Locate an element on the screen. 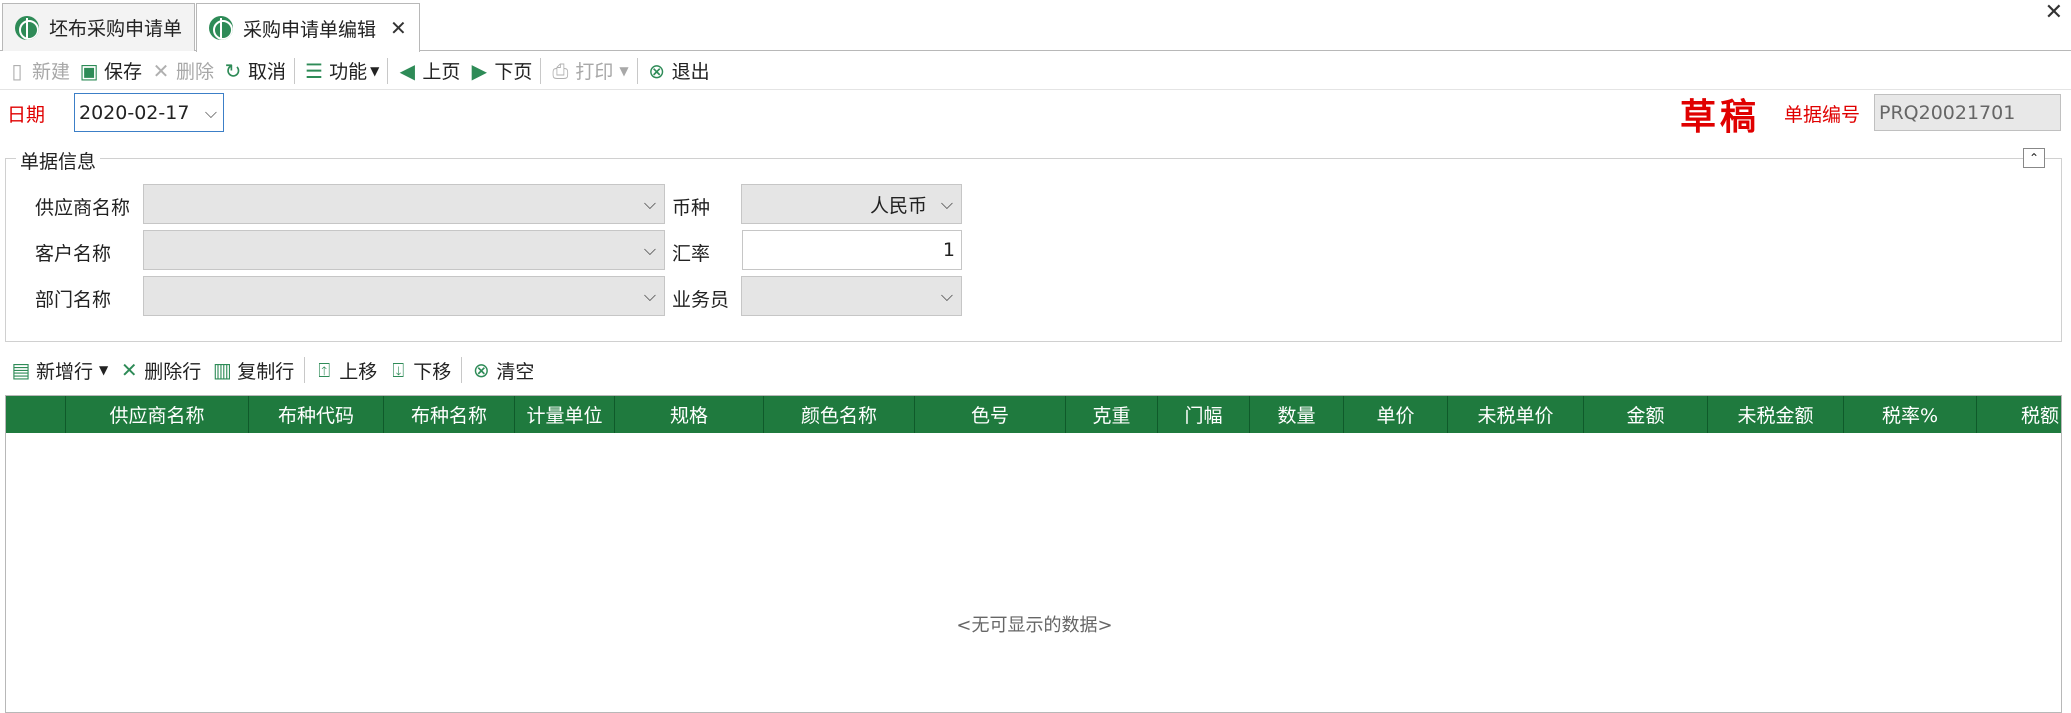 This screenshot has height=713, width=2071. function-menu-button: ☰ 功能 ▼ is located at coordinates (341, 70).